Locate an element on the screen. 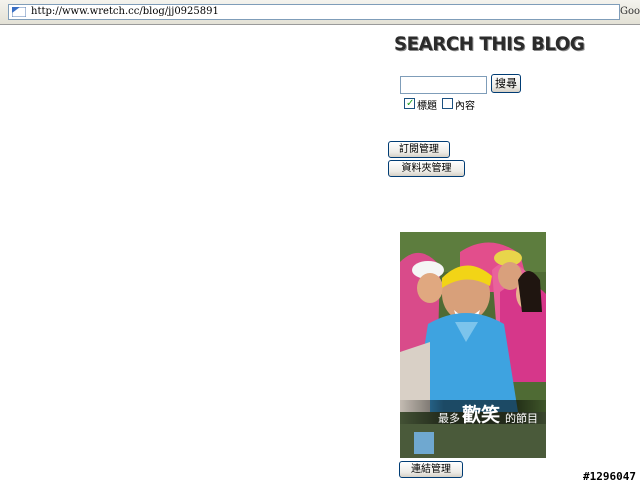 The image size is (640, 487). check-icon: ✓ is located at coordinates (410, 103).